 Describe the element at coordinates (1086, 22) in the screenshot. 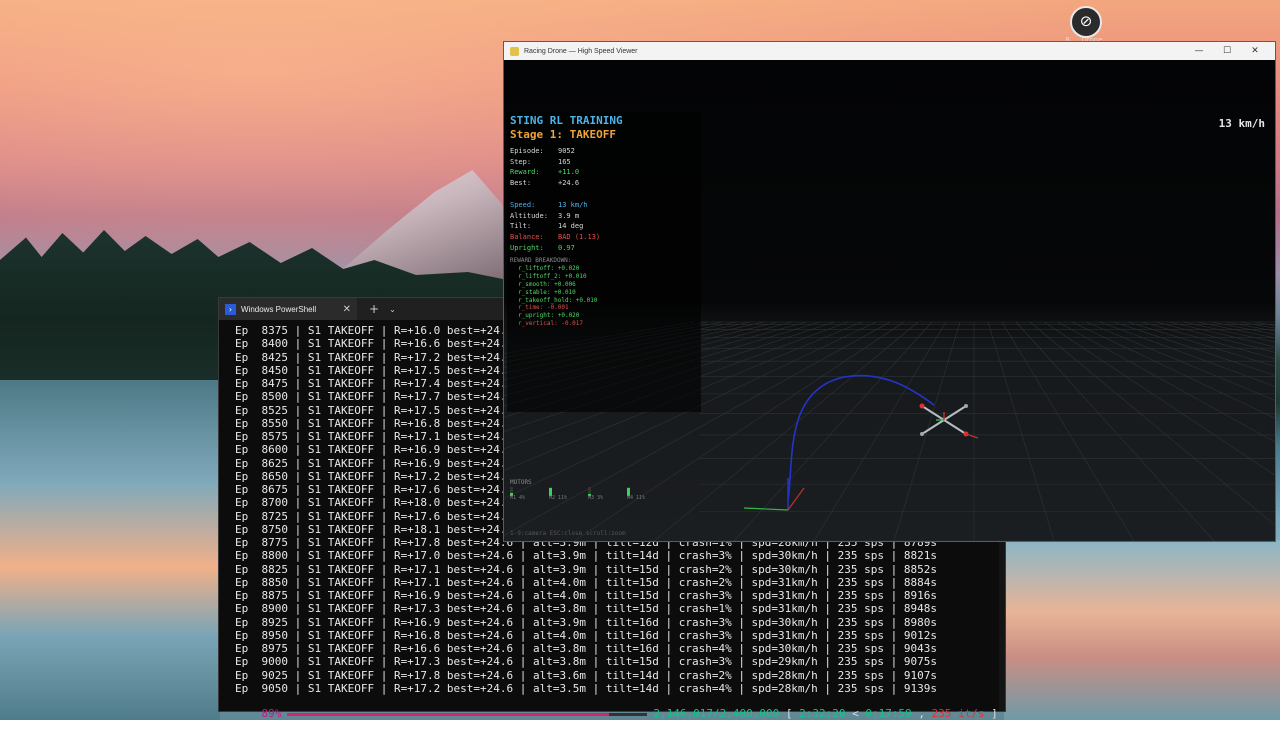

I see `app-shortcut-icon: ⊘` at that location.